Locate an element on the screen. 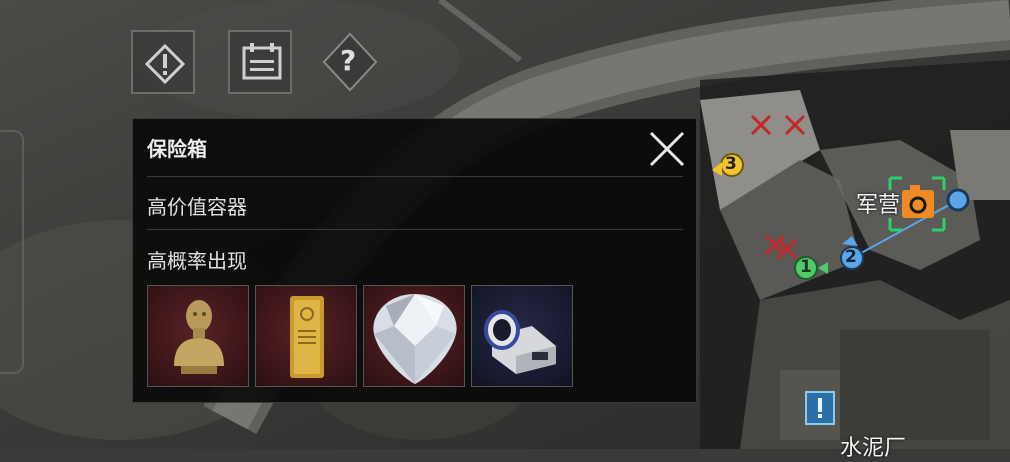  diamond-icon is located at coordinates (415, 339).